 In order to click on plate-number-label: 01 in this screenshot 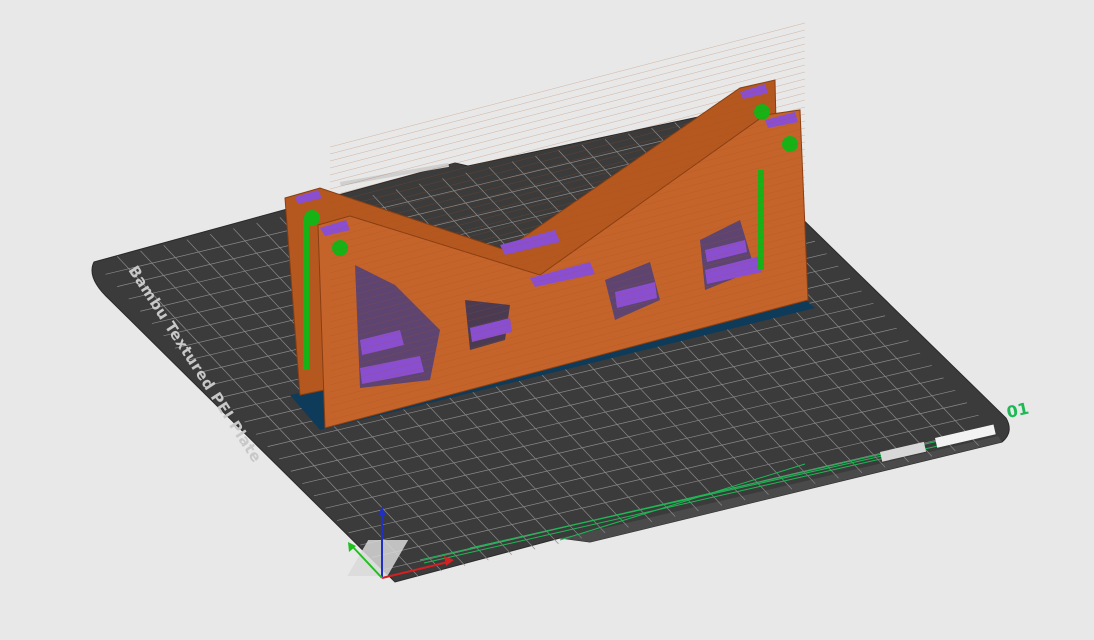, I will do `click(1018, 410)`.